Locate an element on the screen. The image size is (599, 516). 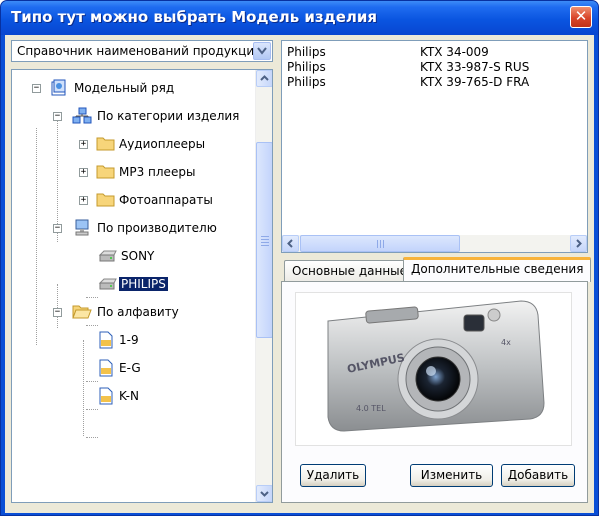
tree-vertical-scrollbar is located at coordinates (263, 286).